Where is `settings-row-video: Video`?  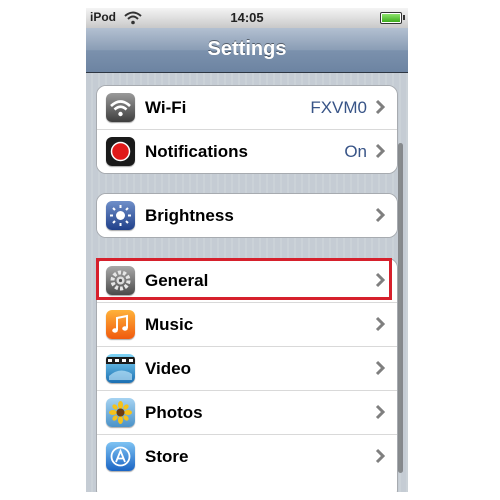
settings-row-video: Video is located at coordinates (247, 369).